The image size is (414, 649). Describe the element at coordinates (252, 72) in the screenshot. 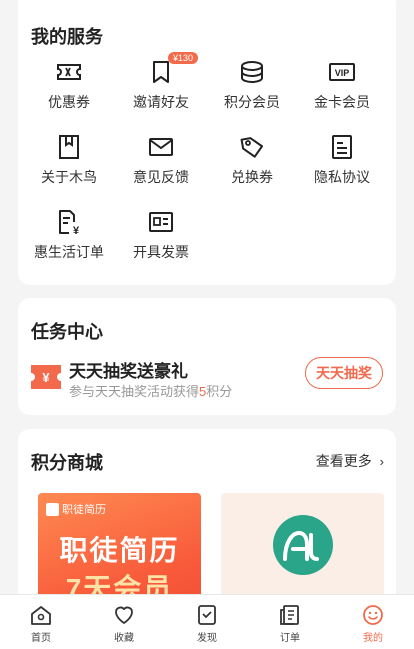

I see `coin-stack-icon` at that location.